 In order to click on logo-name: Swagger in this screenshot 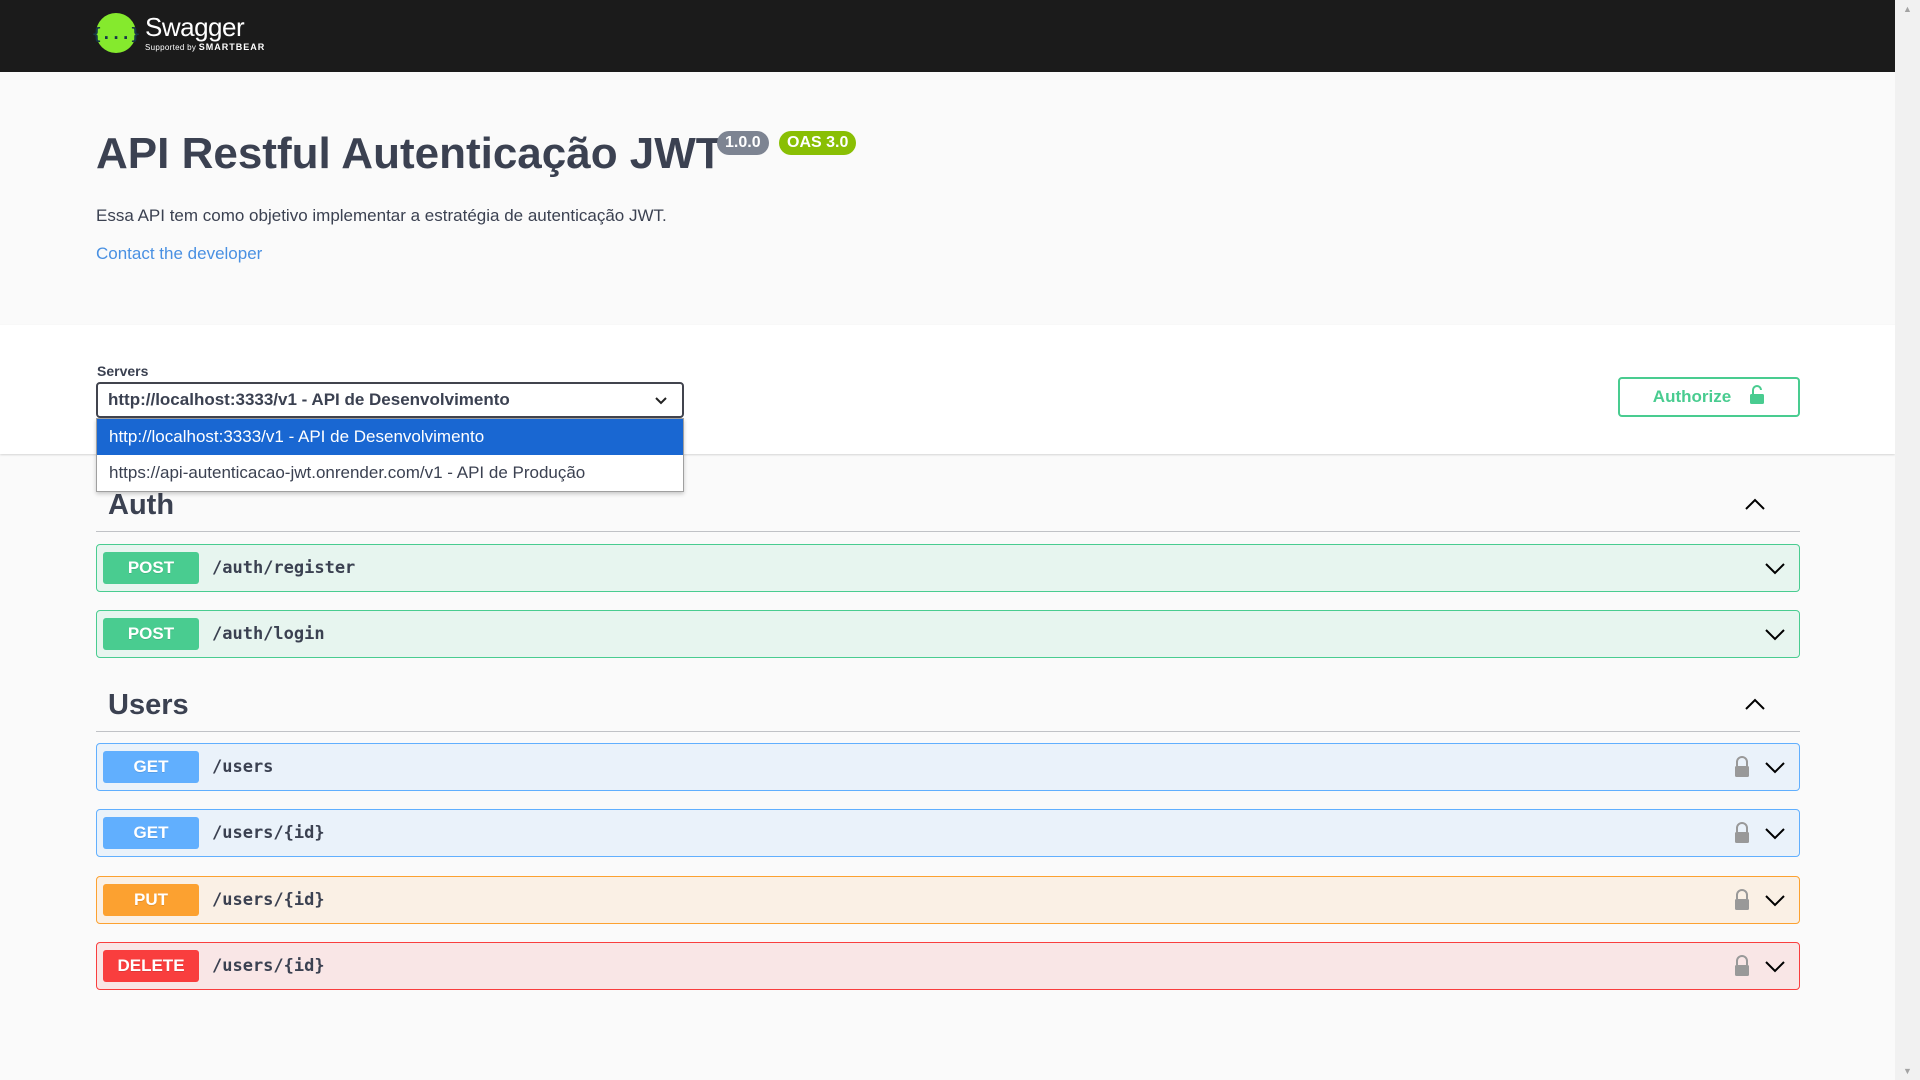, I will do `click(195, 27)`.